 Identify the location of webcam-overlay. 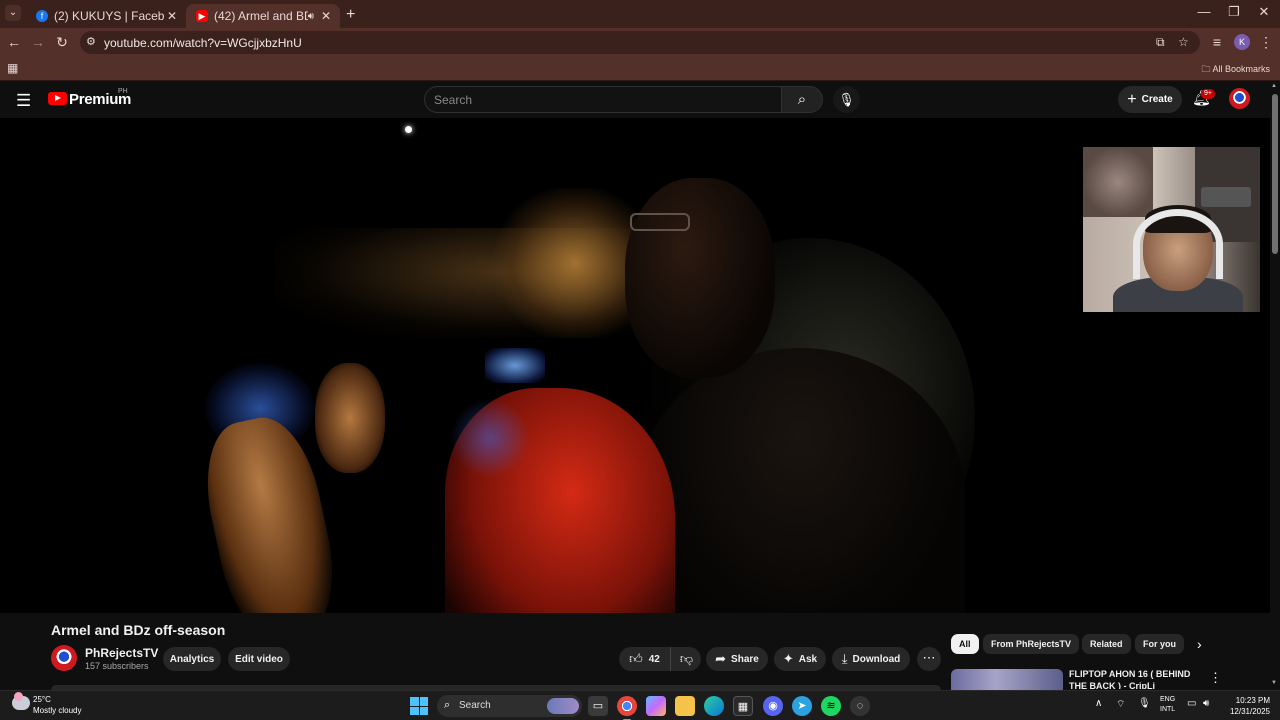
(1171, 229).